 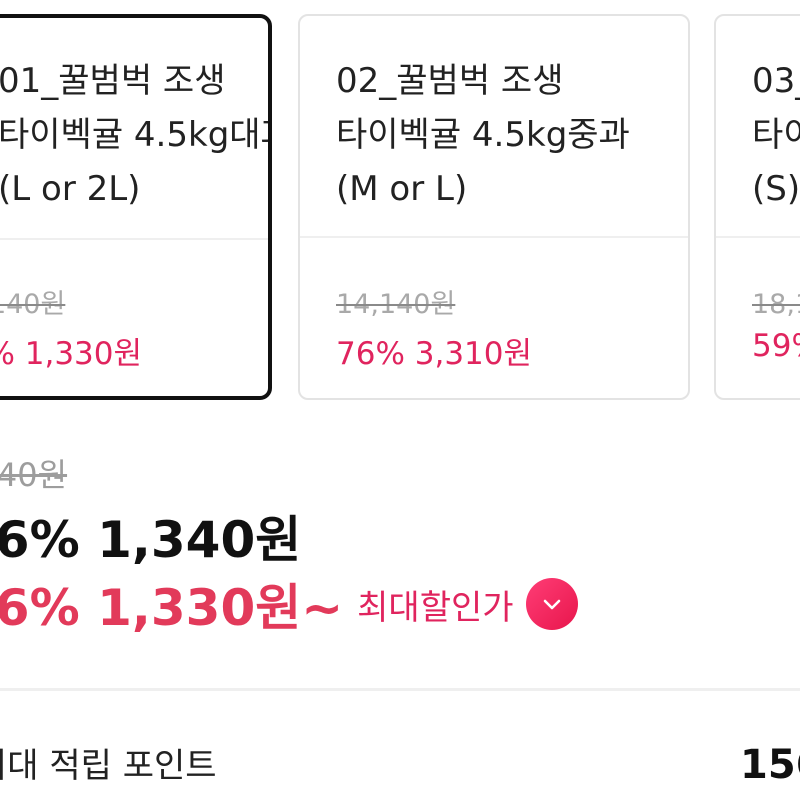 What do you see at coordinates (483, 135) in the screenshot?
I see `option-title: 02_꿀범벅 조생 타이벡귤 4.5kg중과 (M or L)` at bounding box center [483, 135].